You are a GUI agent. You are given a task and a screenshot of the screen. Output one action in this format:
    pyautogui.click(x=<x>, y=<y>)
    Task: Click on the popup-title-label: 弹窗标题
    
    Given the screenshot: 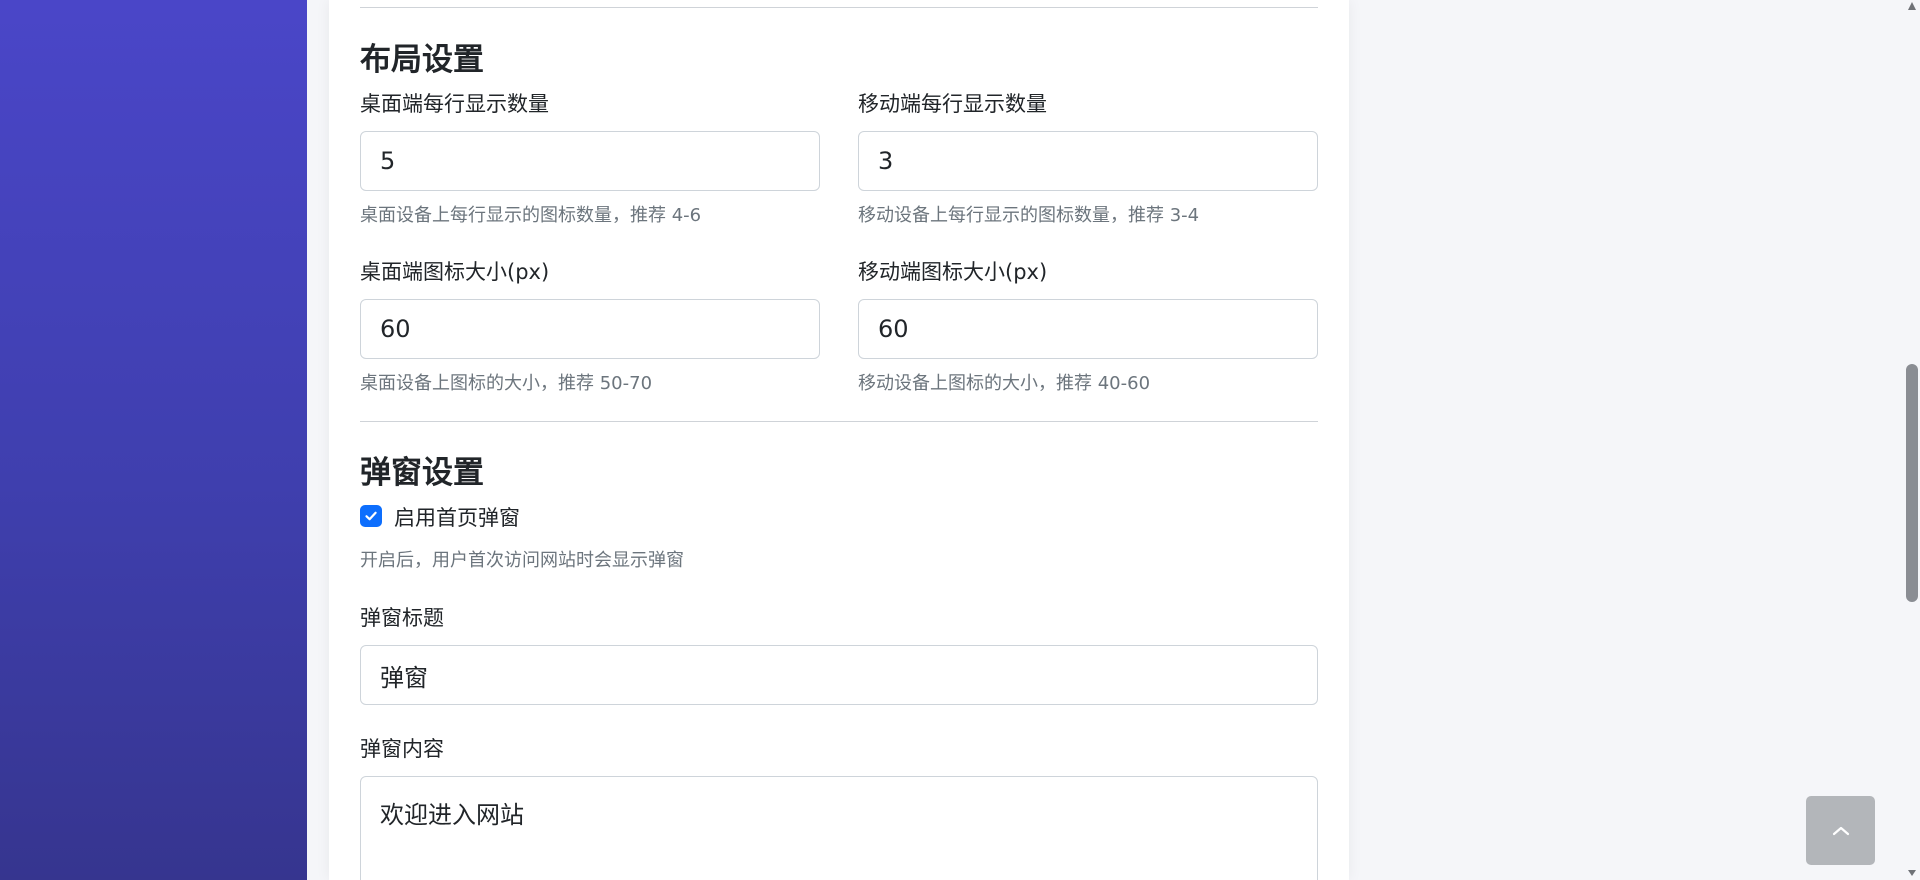 What is the action you would take?
    pyautogui.click(x=402, y=618)
    